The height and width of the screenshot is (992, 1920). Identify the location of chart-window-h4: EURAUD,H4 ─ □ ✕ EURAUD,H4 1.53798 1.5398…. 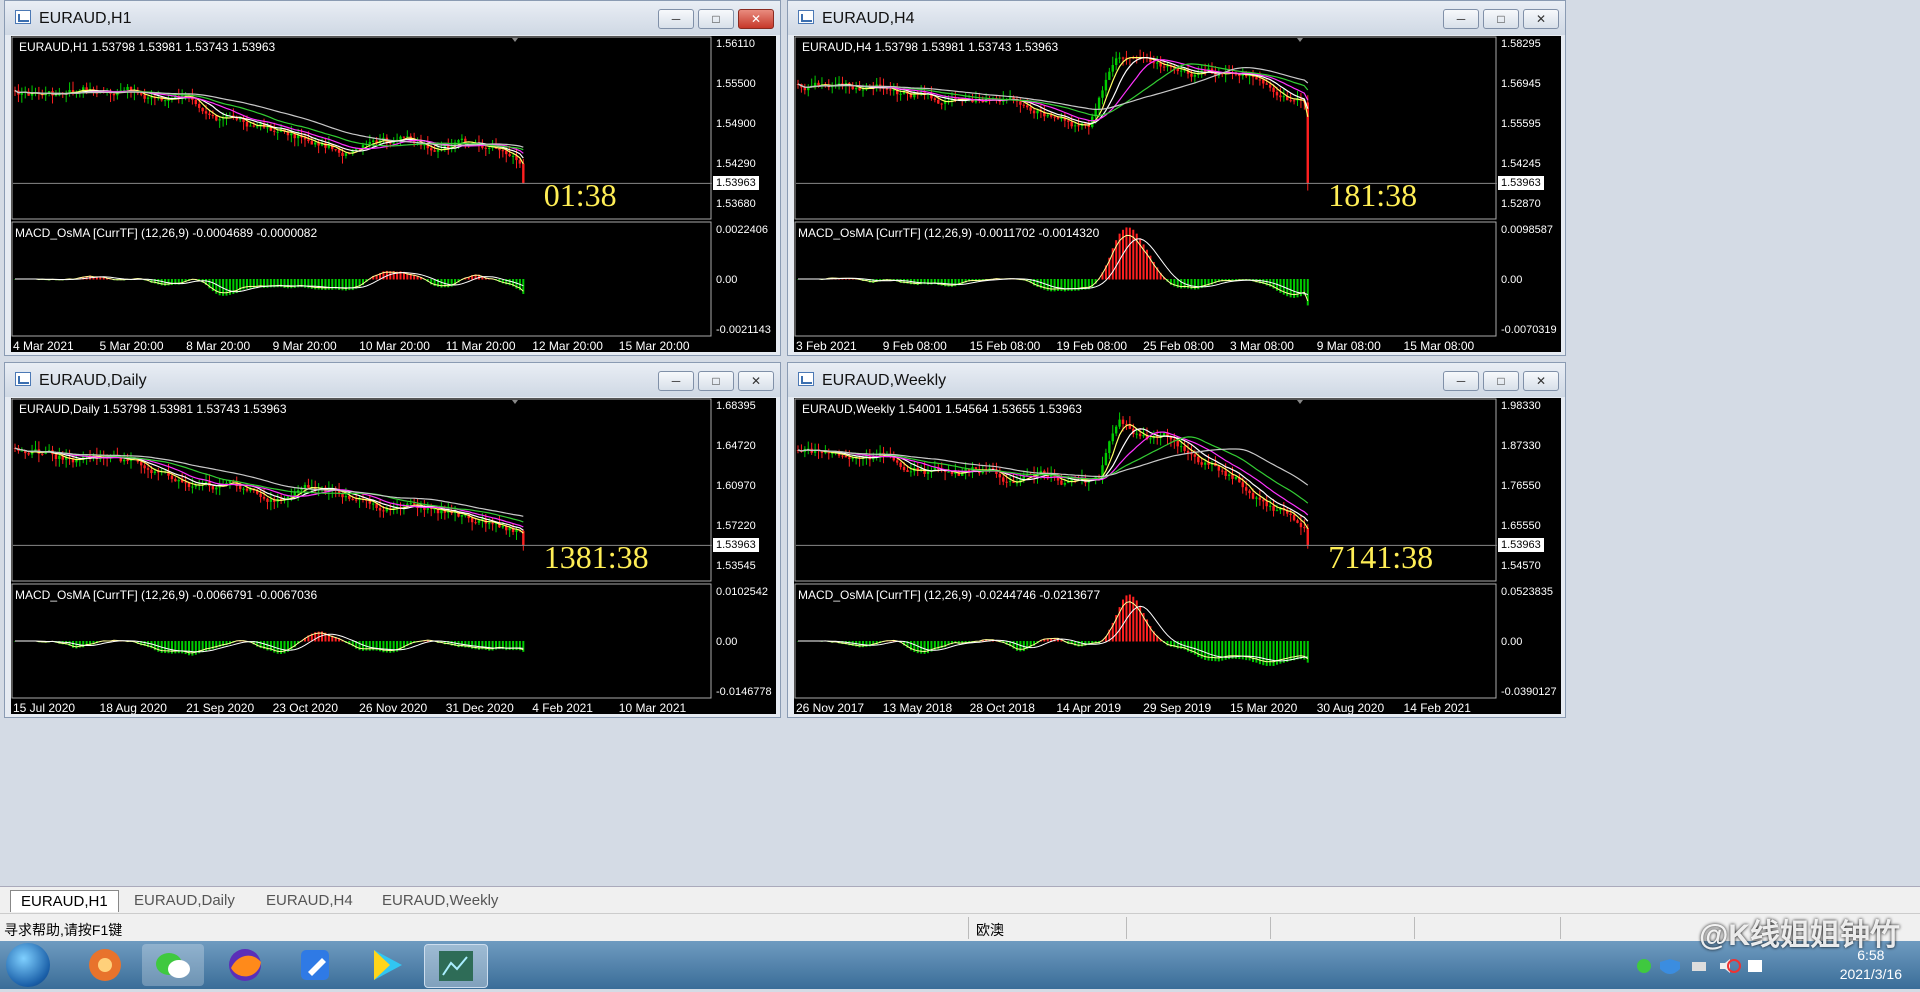
(1176, 178).